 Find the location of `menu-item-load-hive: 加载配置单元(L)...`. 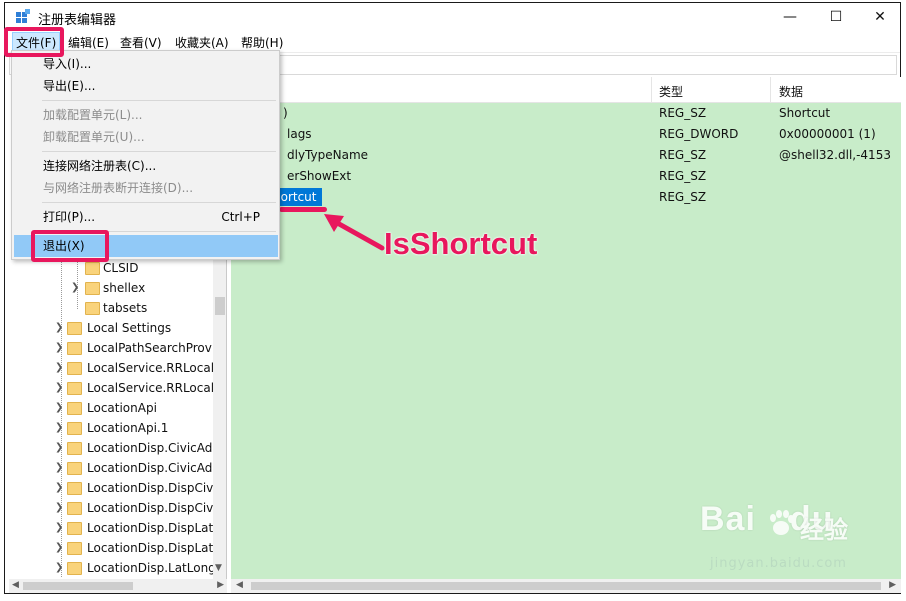

menu-item-load-hive: 加载配置单元(L)... is located at coordinates (146, 115).